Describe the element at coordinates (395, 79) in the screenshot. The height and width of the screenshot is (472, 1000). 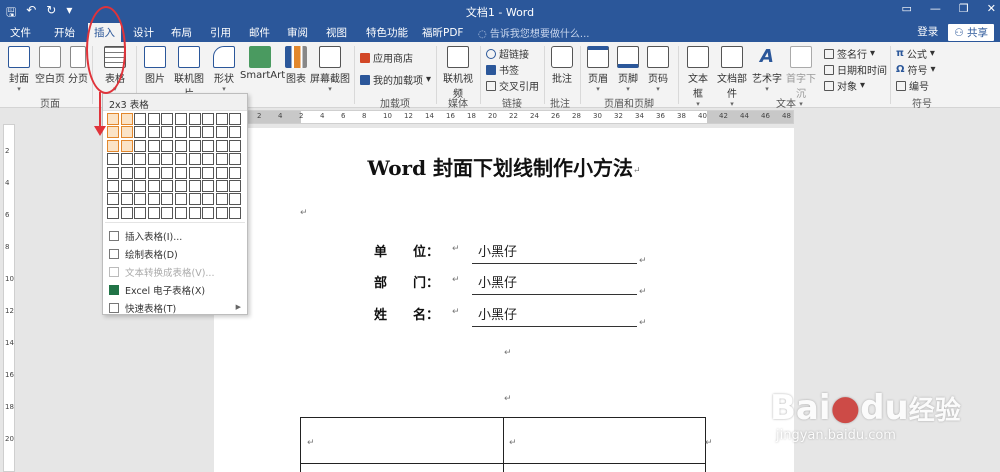
I see `my-addins-button: 我的加载项 ▾` at that location.